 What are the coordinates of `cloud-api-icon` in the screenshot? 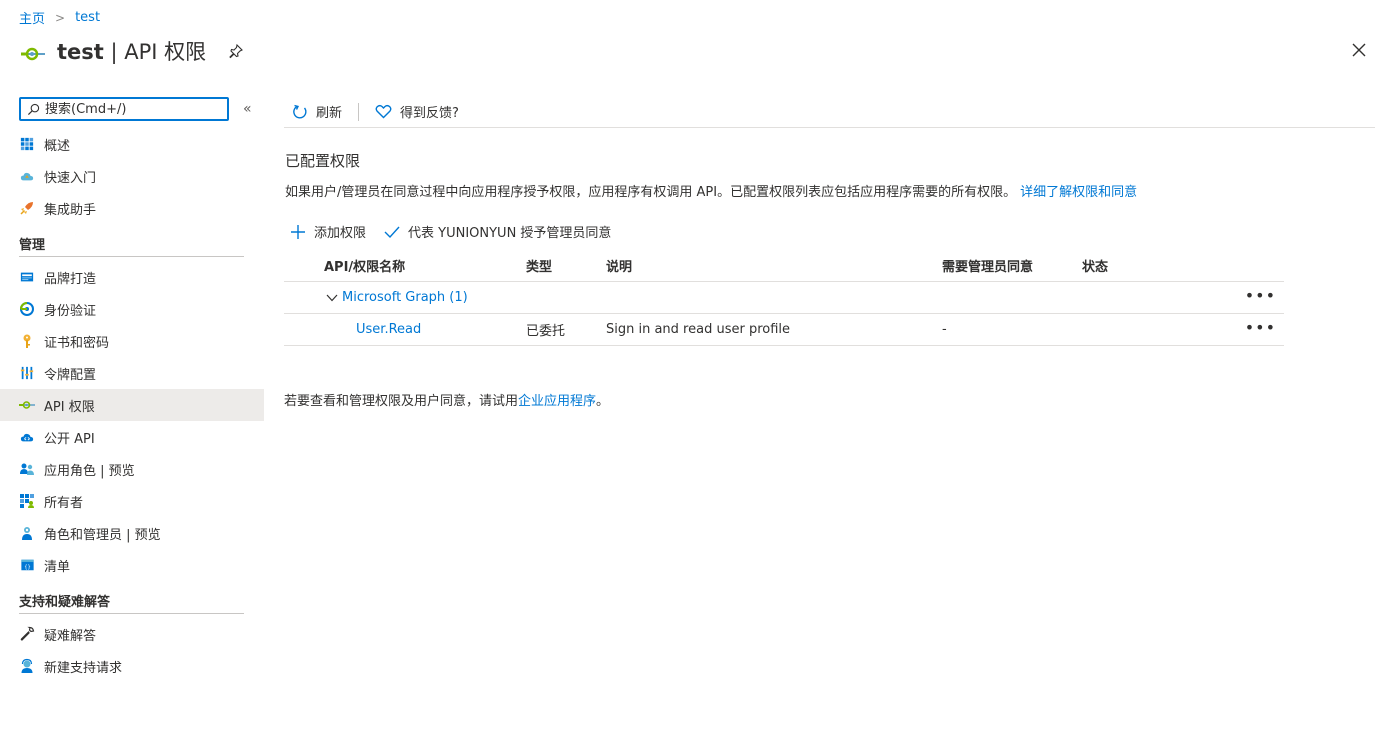 It's located at (27, 437).